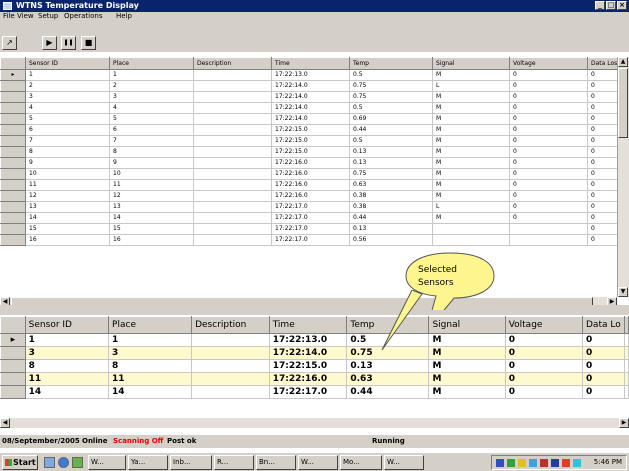 This screenshot has width=629, height=471. What do you see at coordinates (67, 75) in the screenshot?
I see `table-cell: 1` at bounding box center [67, 75].